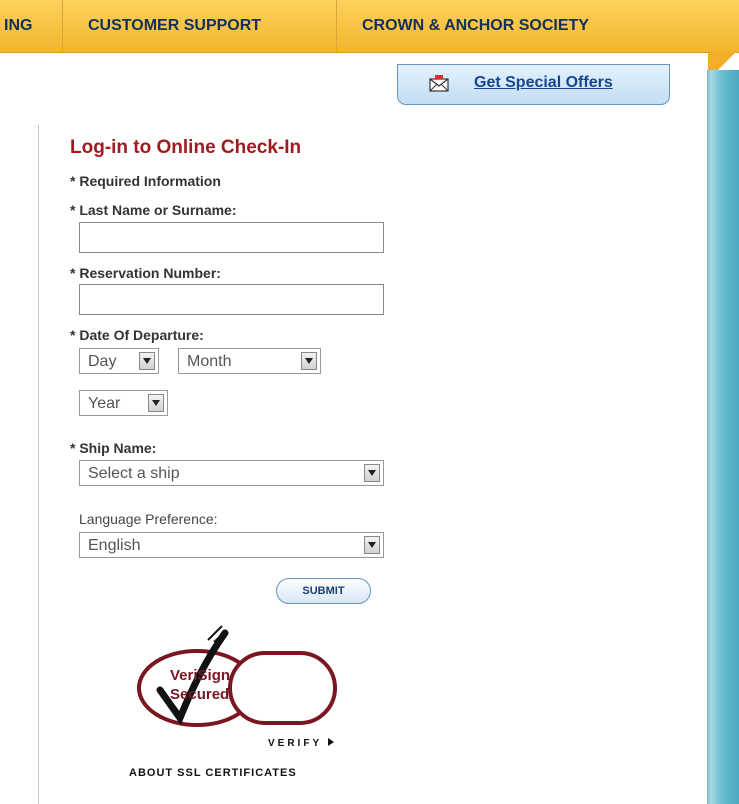 This screenshot has width=739, height=804. What do you see at coordinates (475, 26) in the screenshot?
I see `nav-item-crown-anchor-society: CROWN & ANCHOR SOCIETY` at bounding box center [475, 26].